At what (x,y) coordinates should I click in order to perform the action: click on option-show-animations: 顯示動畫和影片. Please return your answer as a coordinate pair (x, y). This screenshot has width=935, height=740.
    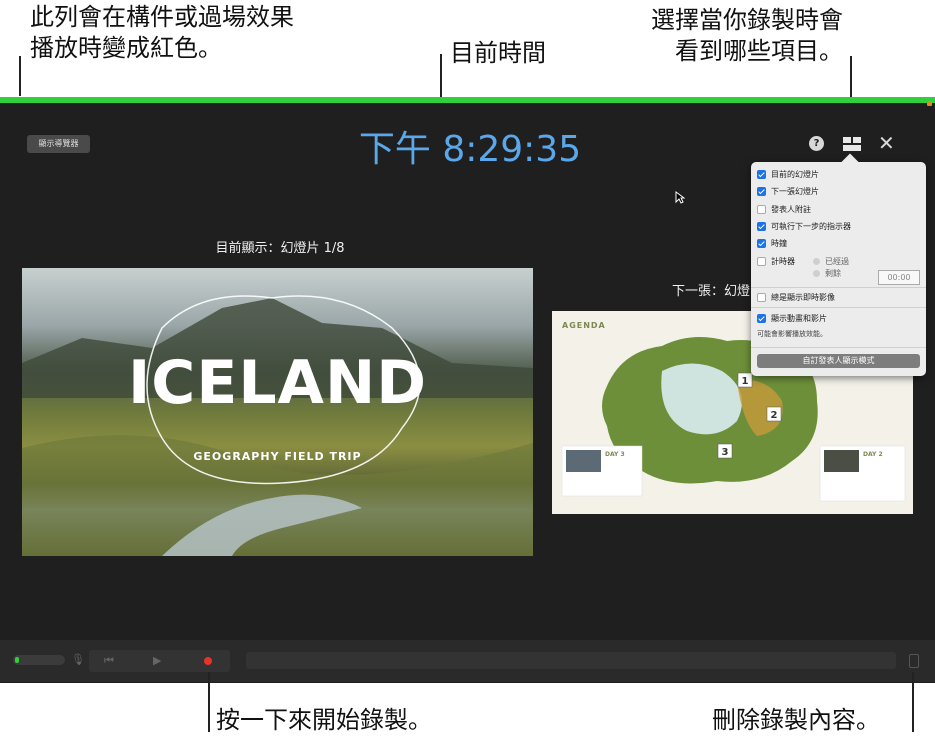
    Looking at the image, I should click on (792, 318).